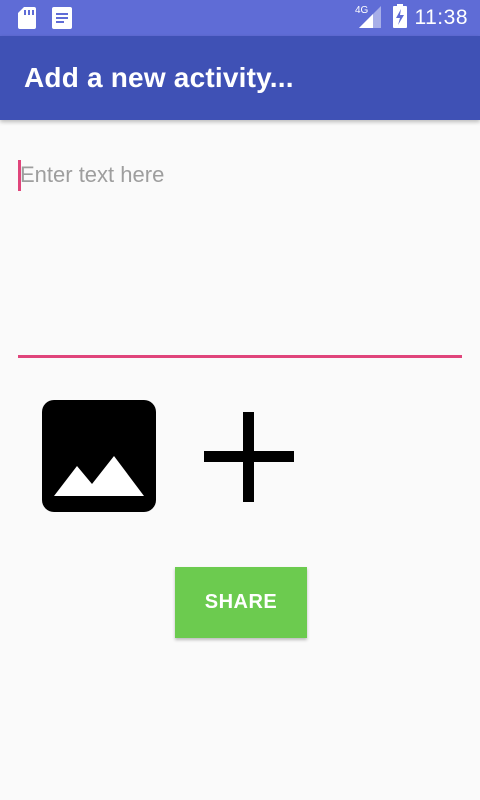 Image resolution: width=480 pixels, height=800 pixels. Describe the element at coordinates (399, 18) in the screenshot. I see `battery-charging-icon` at that location.